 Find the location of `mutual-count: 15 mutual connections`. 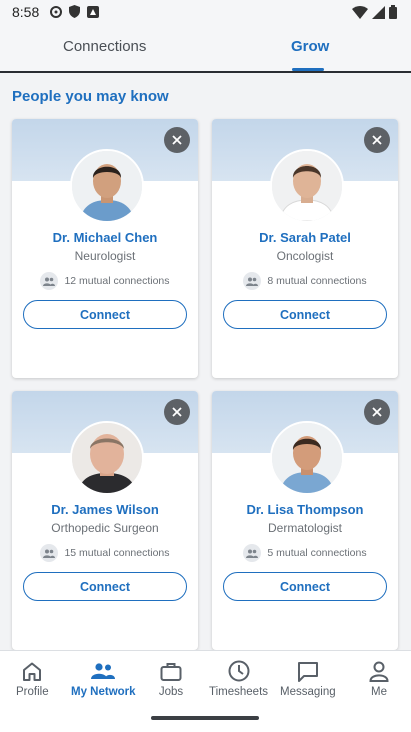

mutual-count: 15 mutual connections is located at coordinates (117, 553).